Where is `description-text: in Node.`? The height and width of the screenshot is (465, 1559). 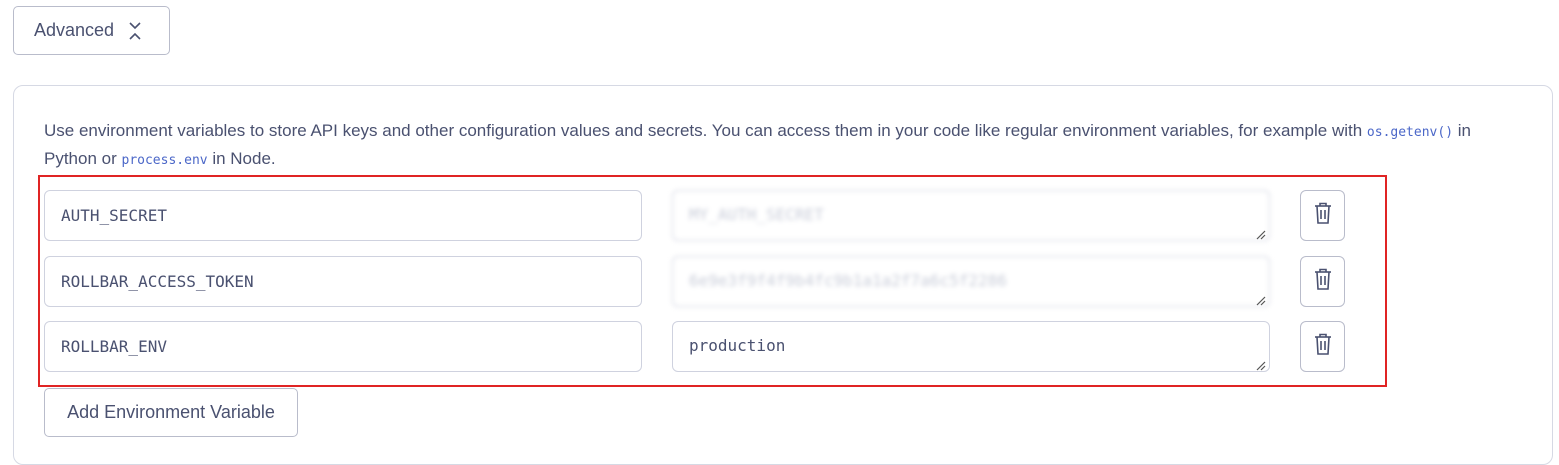 description-text: in Node. is located at coordinates (241, 158).